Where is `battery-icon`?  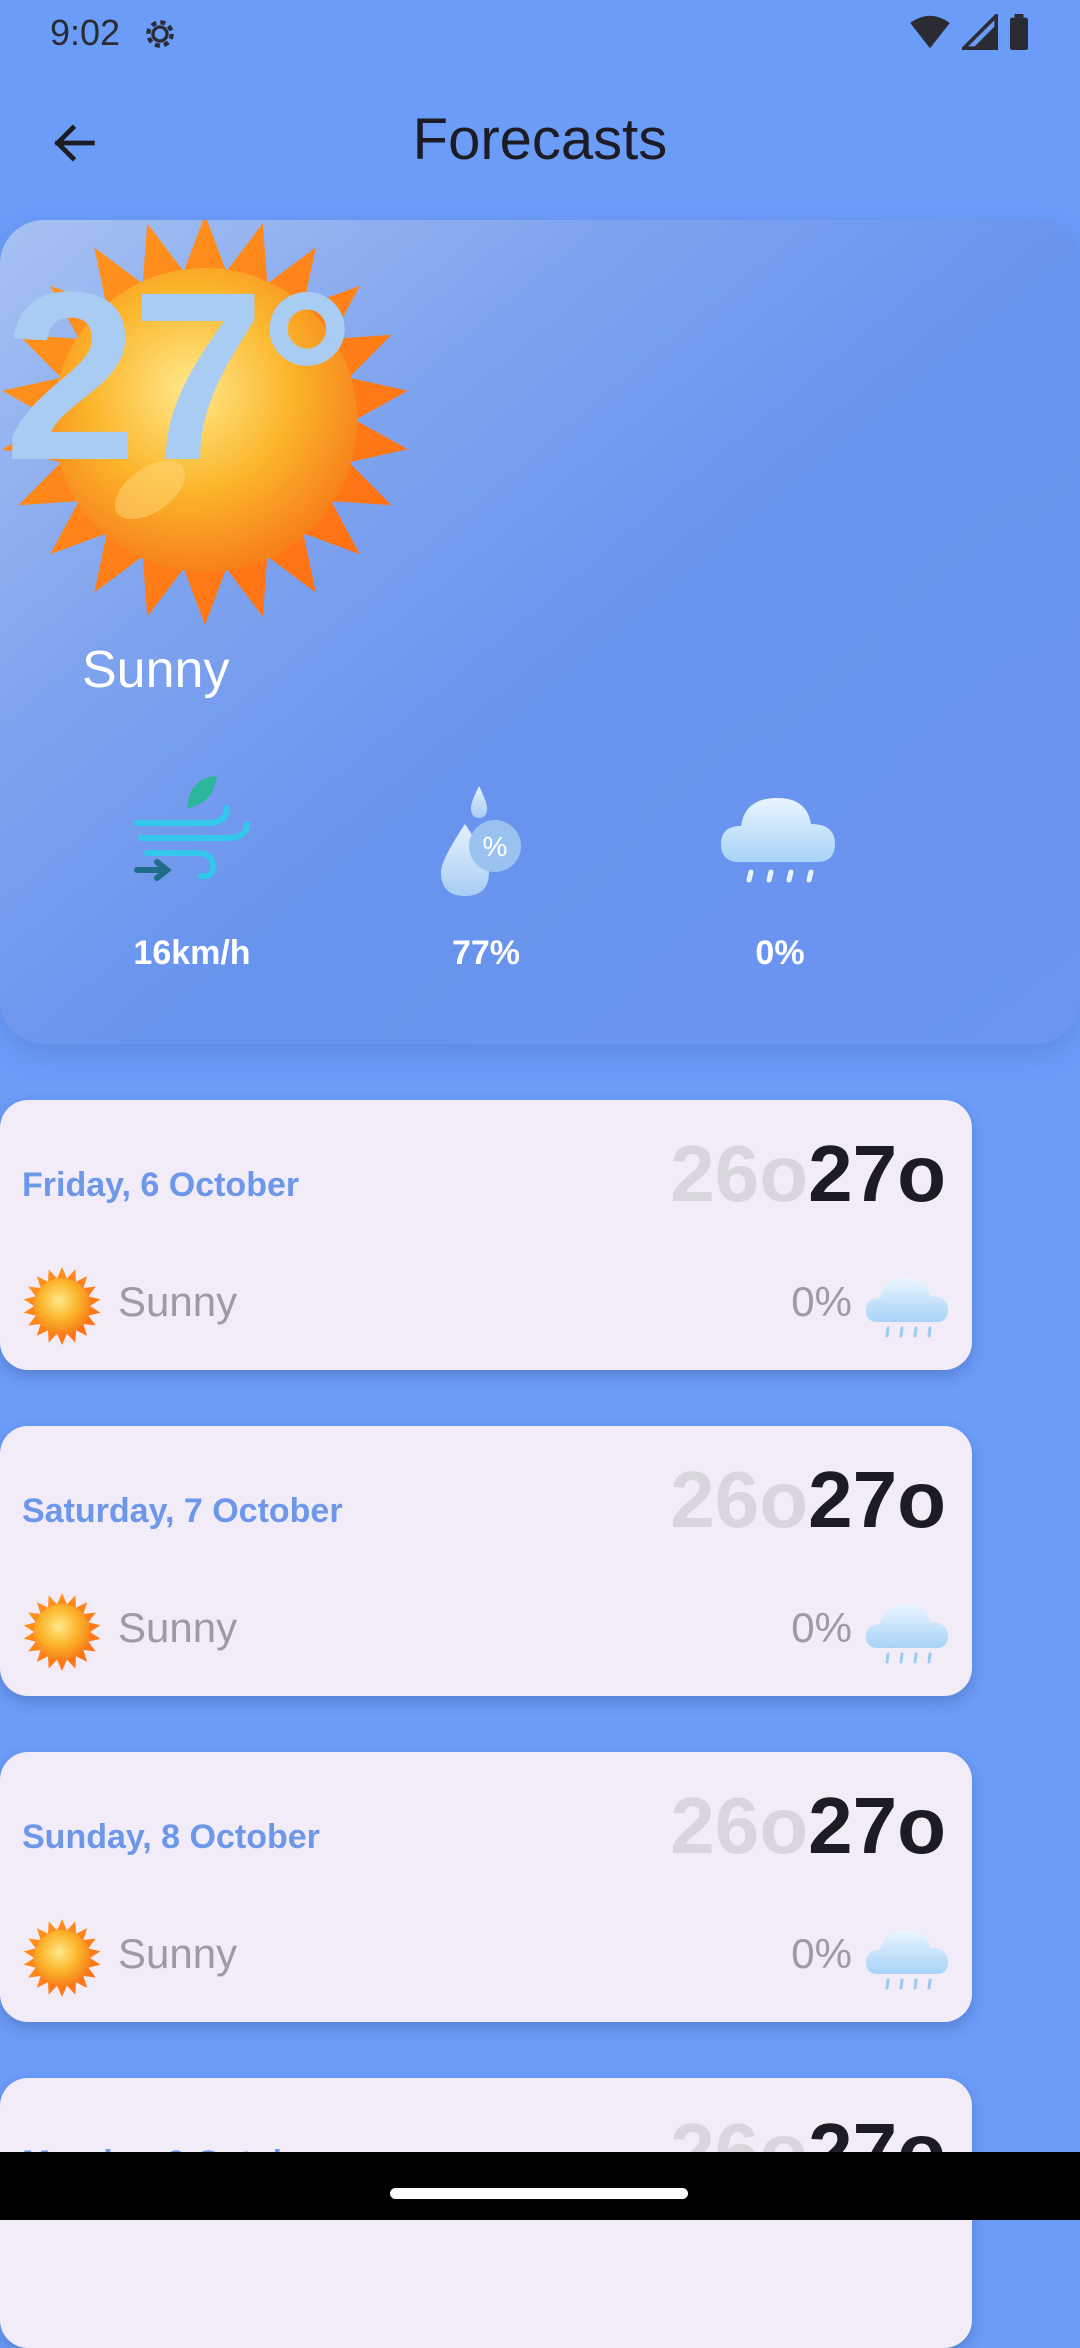 battery-icon is located at coordinates (1019, 32).